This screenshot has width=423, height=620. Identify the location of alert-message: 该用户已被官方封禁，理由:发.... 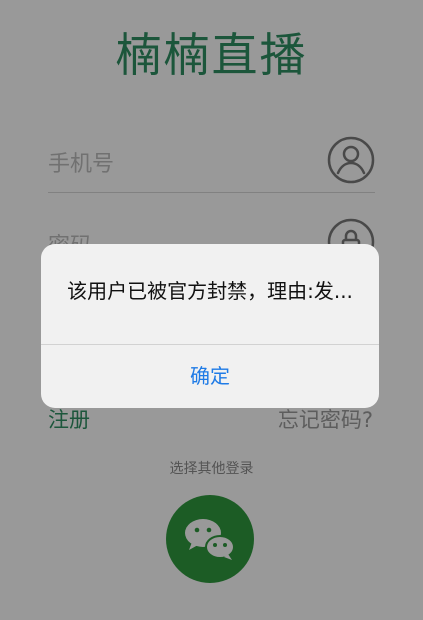
(210, 291).